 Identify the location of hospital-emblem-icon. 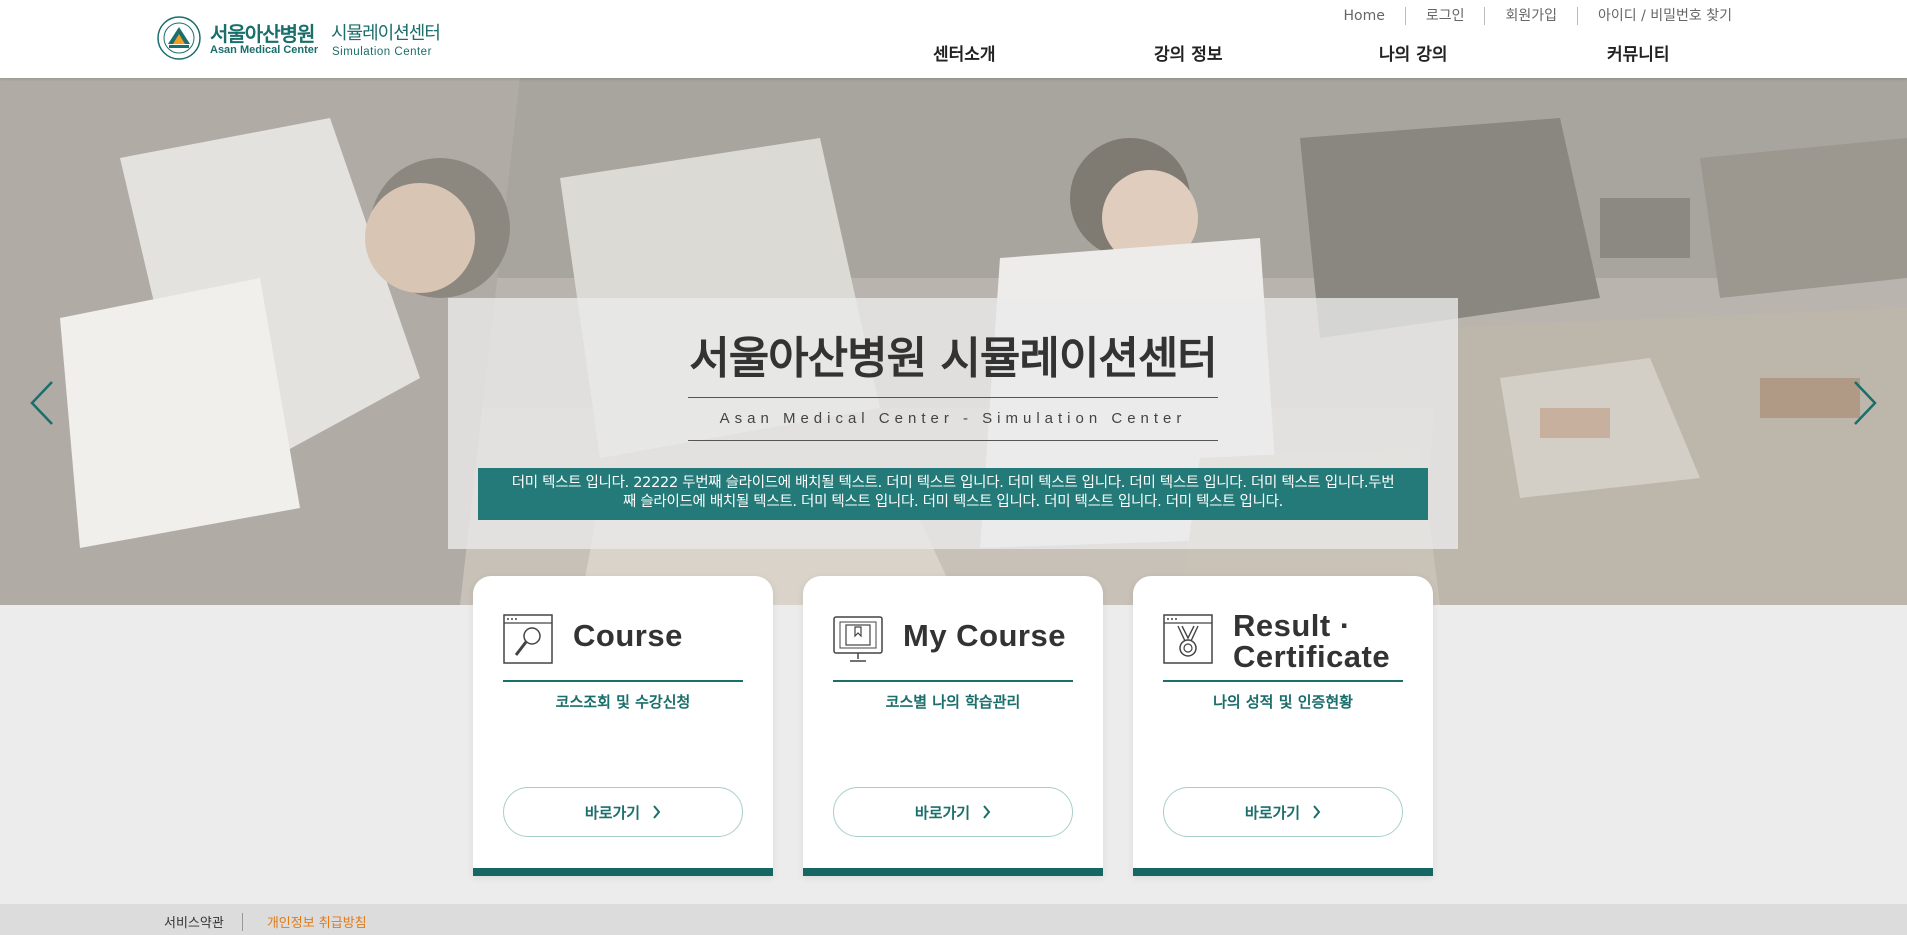
(179, 38).